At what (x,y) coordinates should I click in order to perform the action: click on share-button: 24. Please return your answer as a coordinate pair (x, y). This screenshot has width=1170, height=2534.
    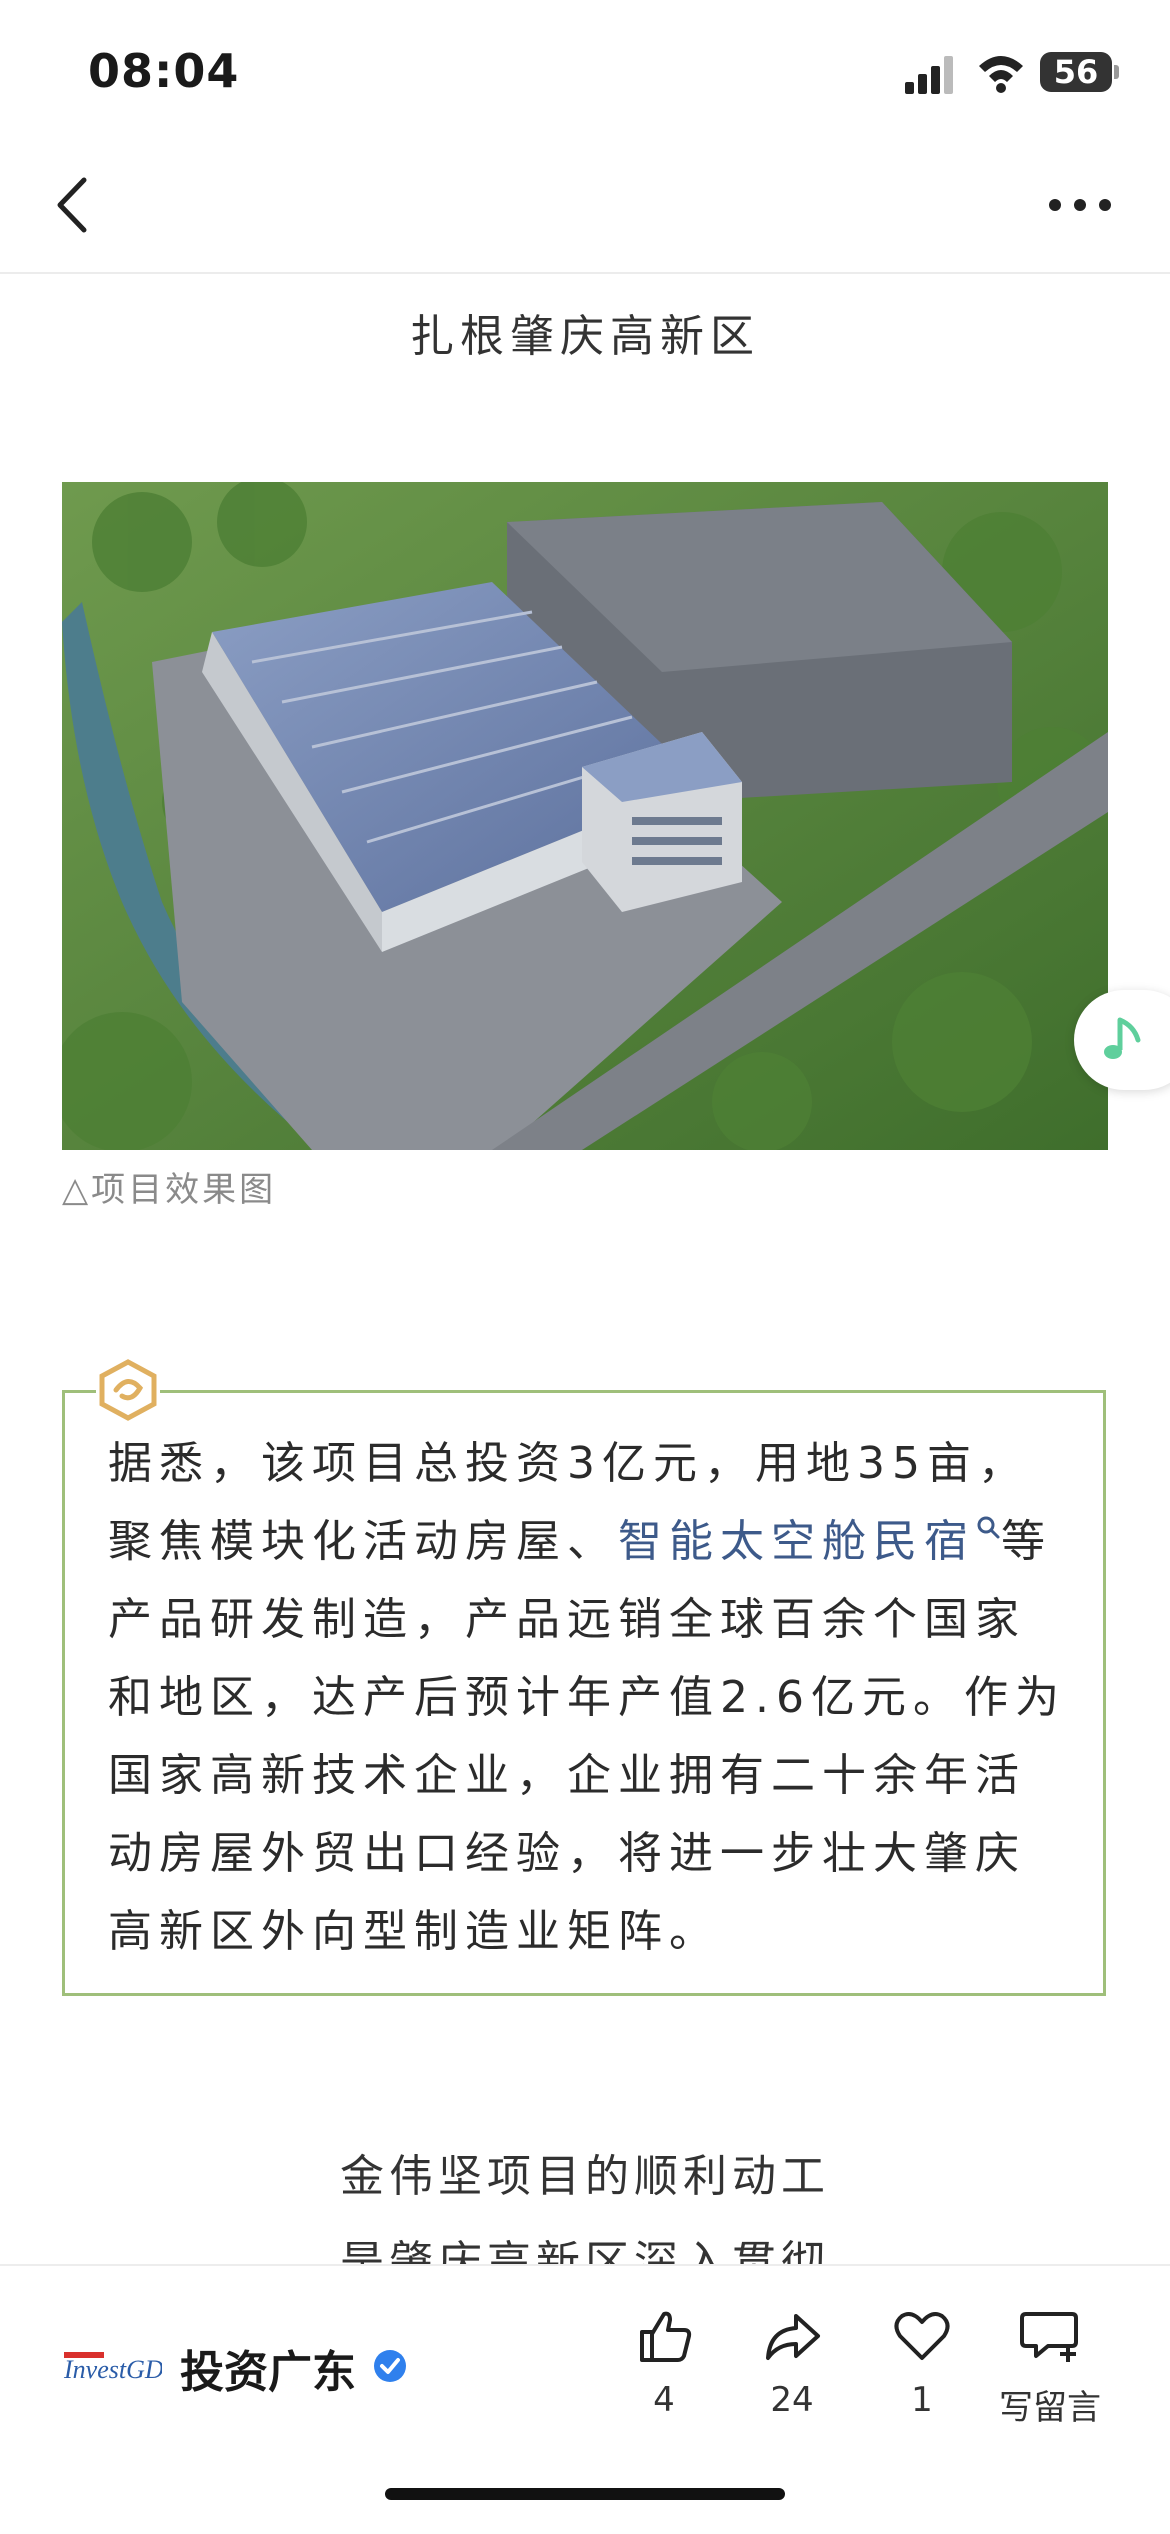
    Looking at the image, I should click on (792, 2363).